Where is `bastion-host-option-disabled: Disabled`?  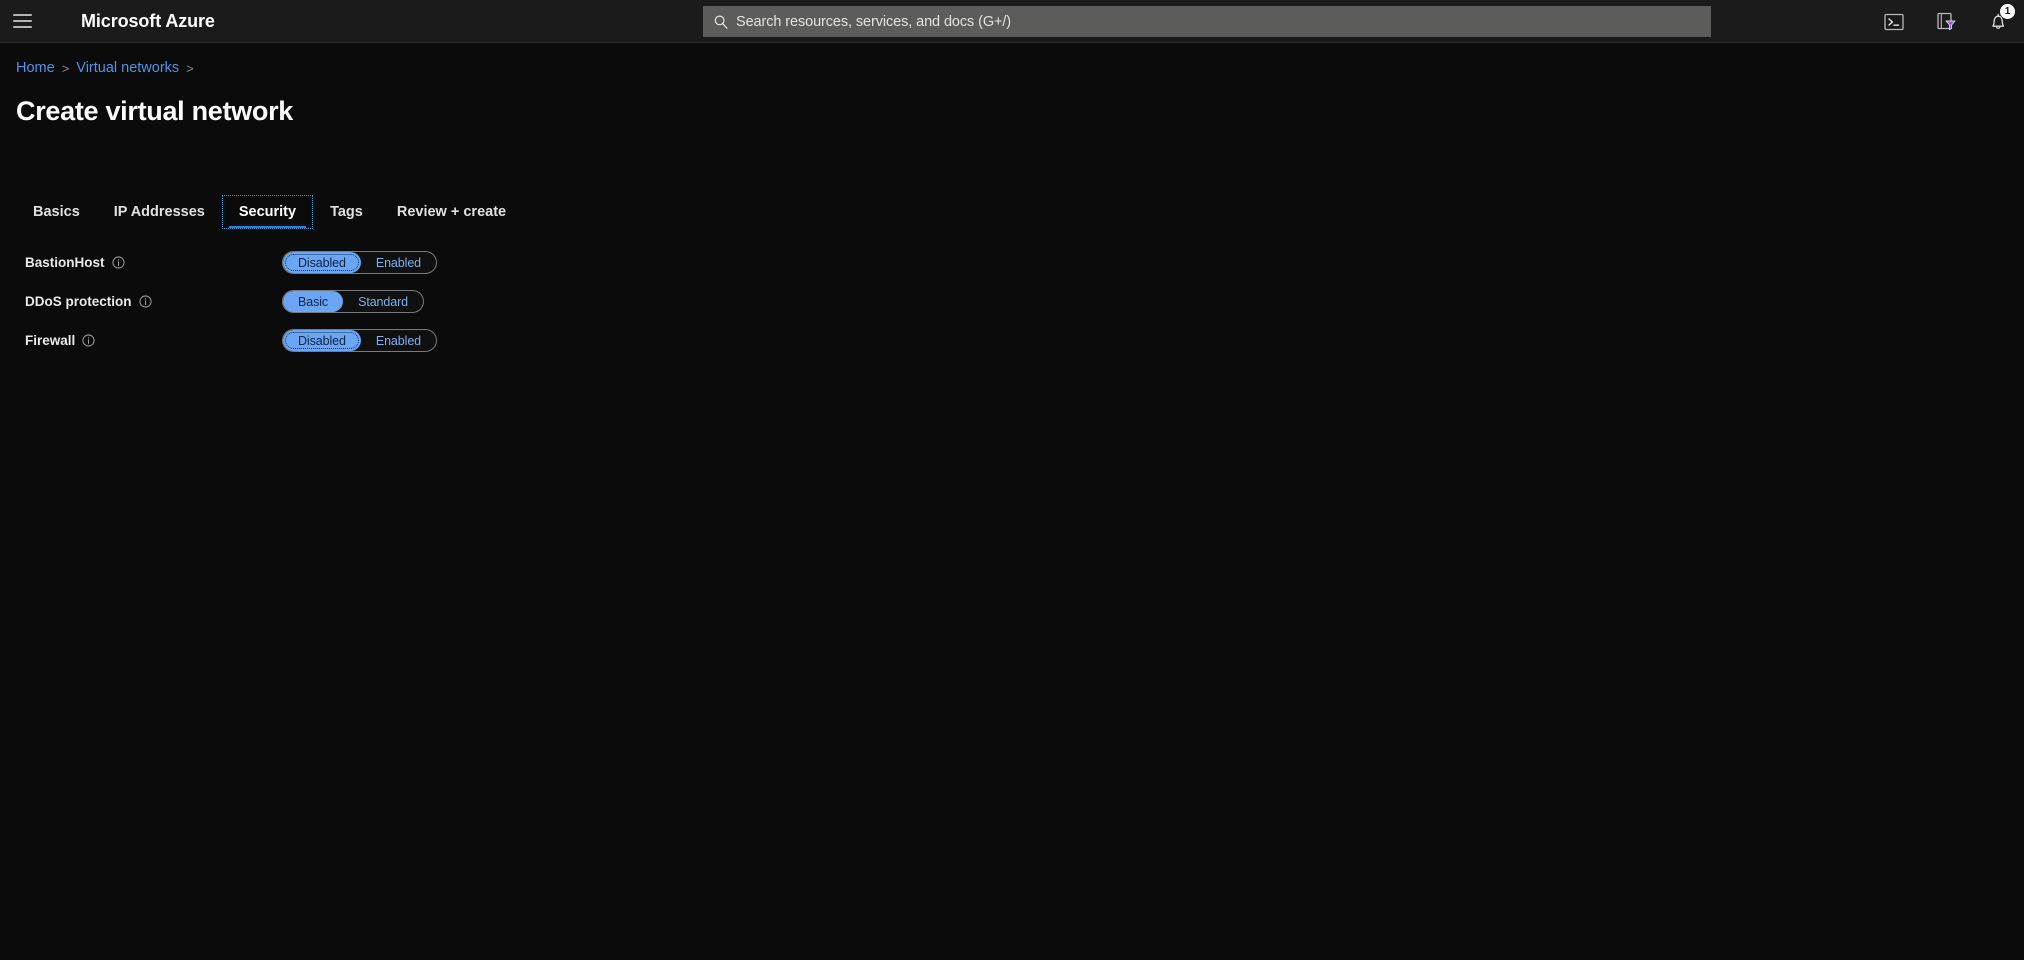 bastion-host-option-disabled: Disabled is located at coordinates (322, 262).